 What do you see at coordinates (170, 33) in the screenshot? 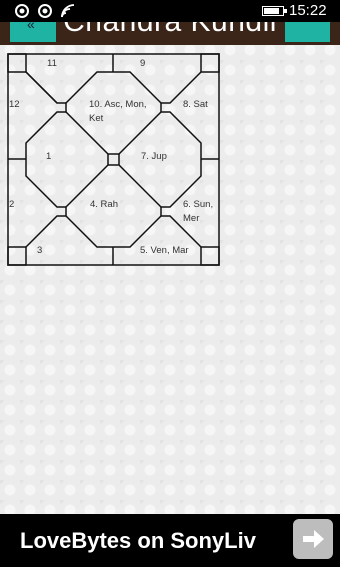
I see `app-bar: « Chandra Kundli` at bounding box center [170, 33].